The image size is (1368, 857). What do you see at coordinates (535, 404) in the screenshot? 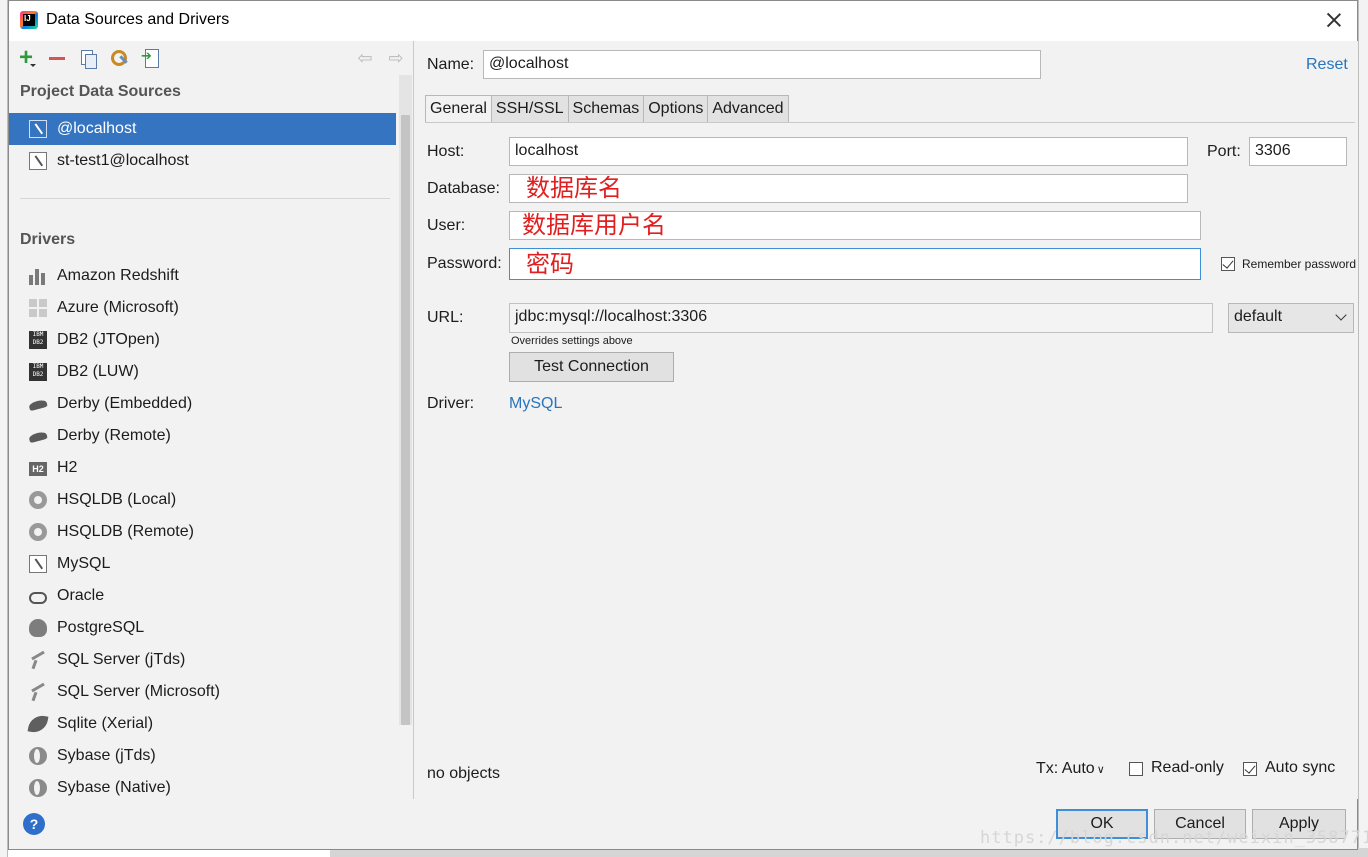
I see `driver-link: MySQL` at bounding box center [535, 404].